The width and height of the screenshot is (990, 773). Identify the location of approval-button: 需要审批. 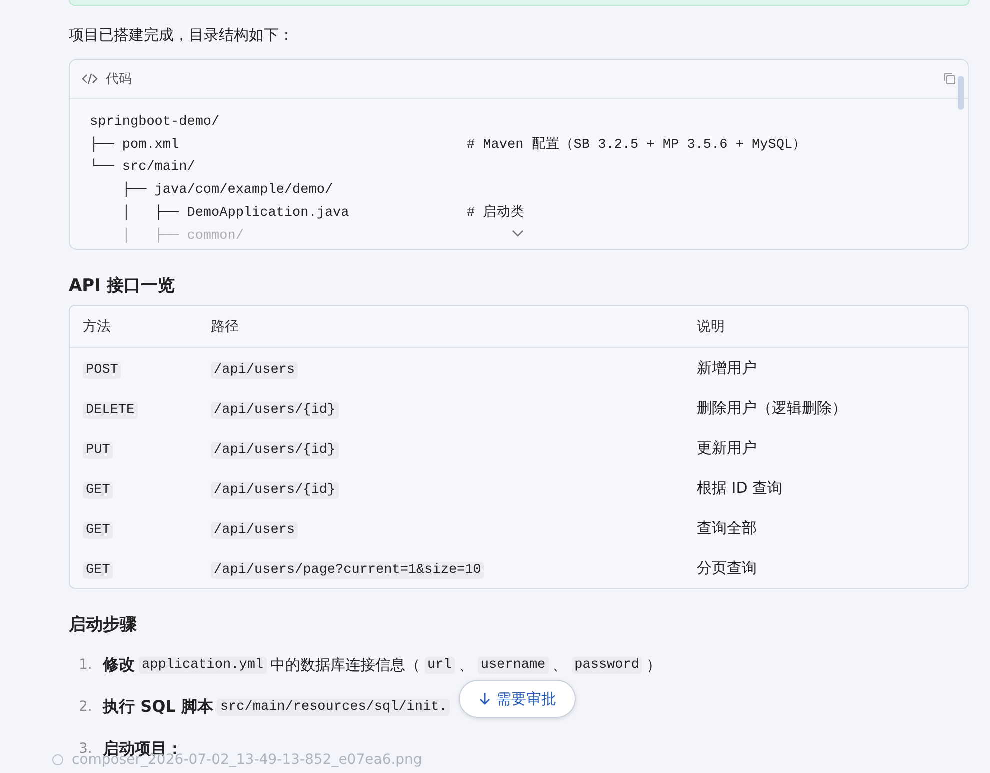
(517, 699).